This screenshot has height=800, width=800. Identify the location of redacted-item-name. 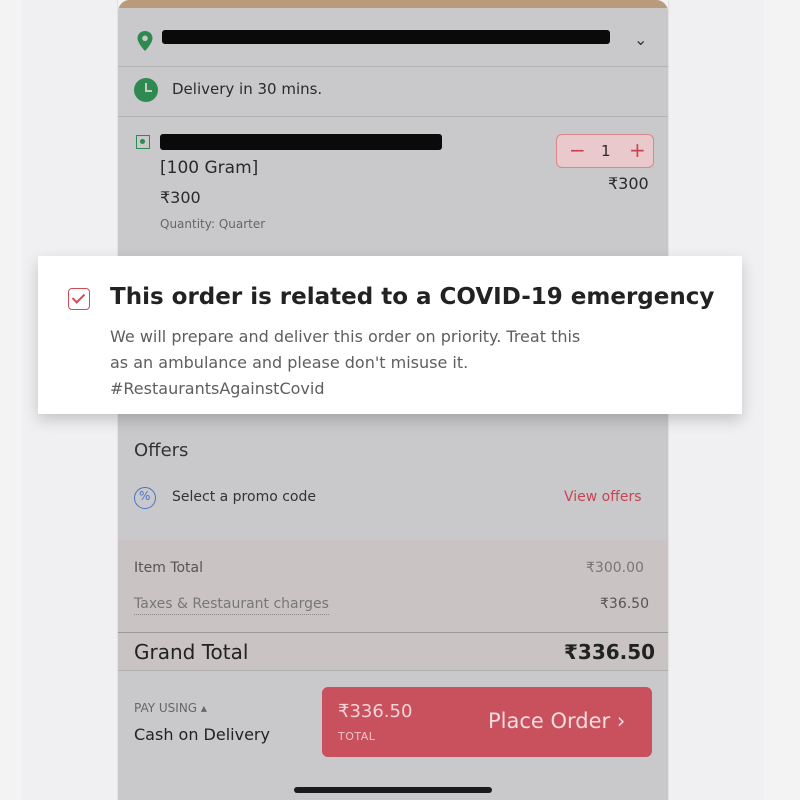
(301, 142).